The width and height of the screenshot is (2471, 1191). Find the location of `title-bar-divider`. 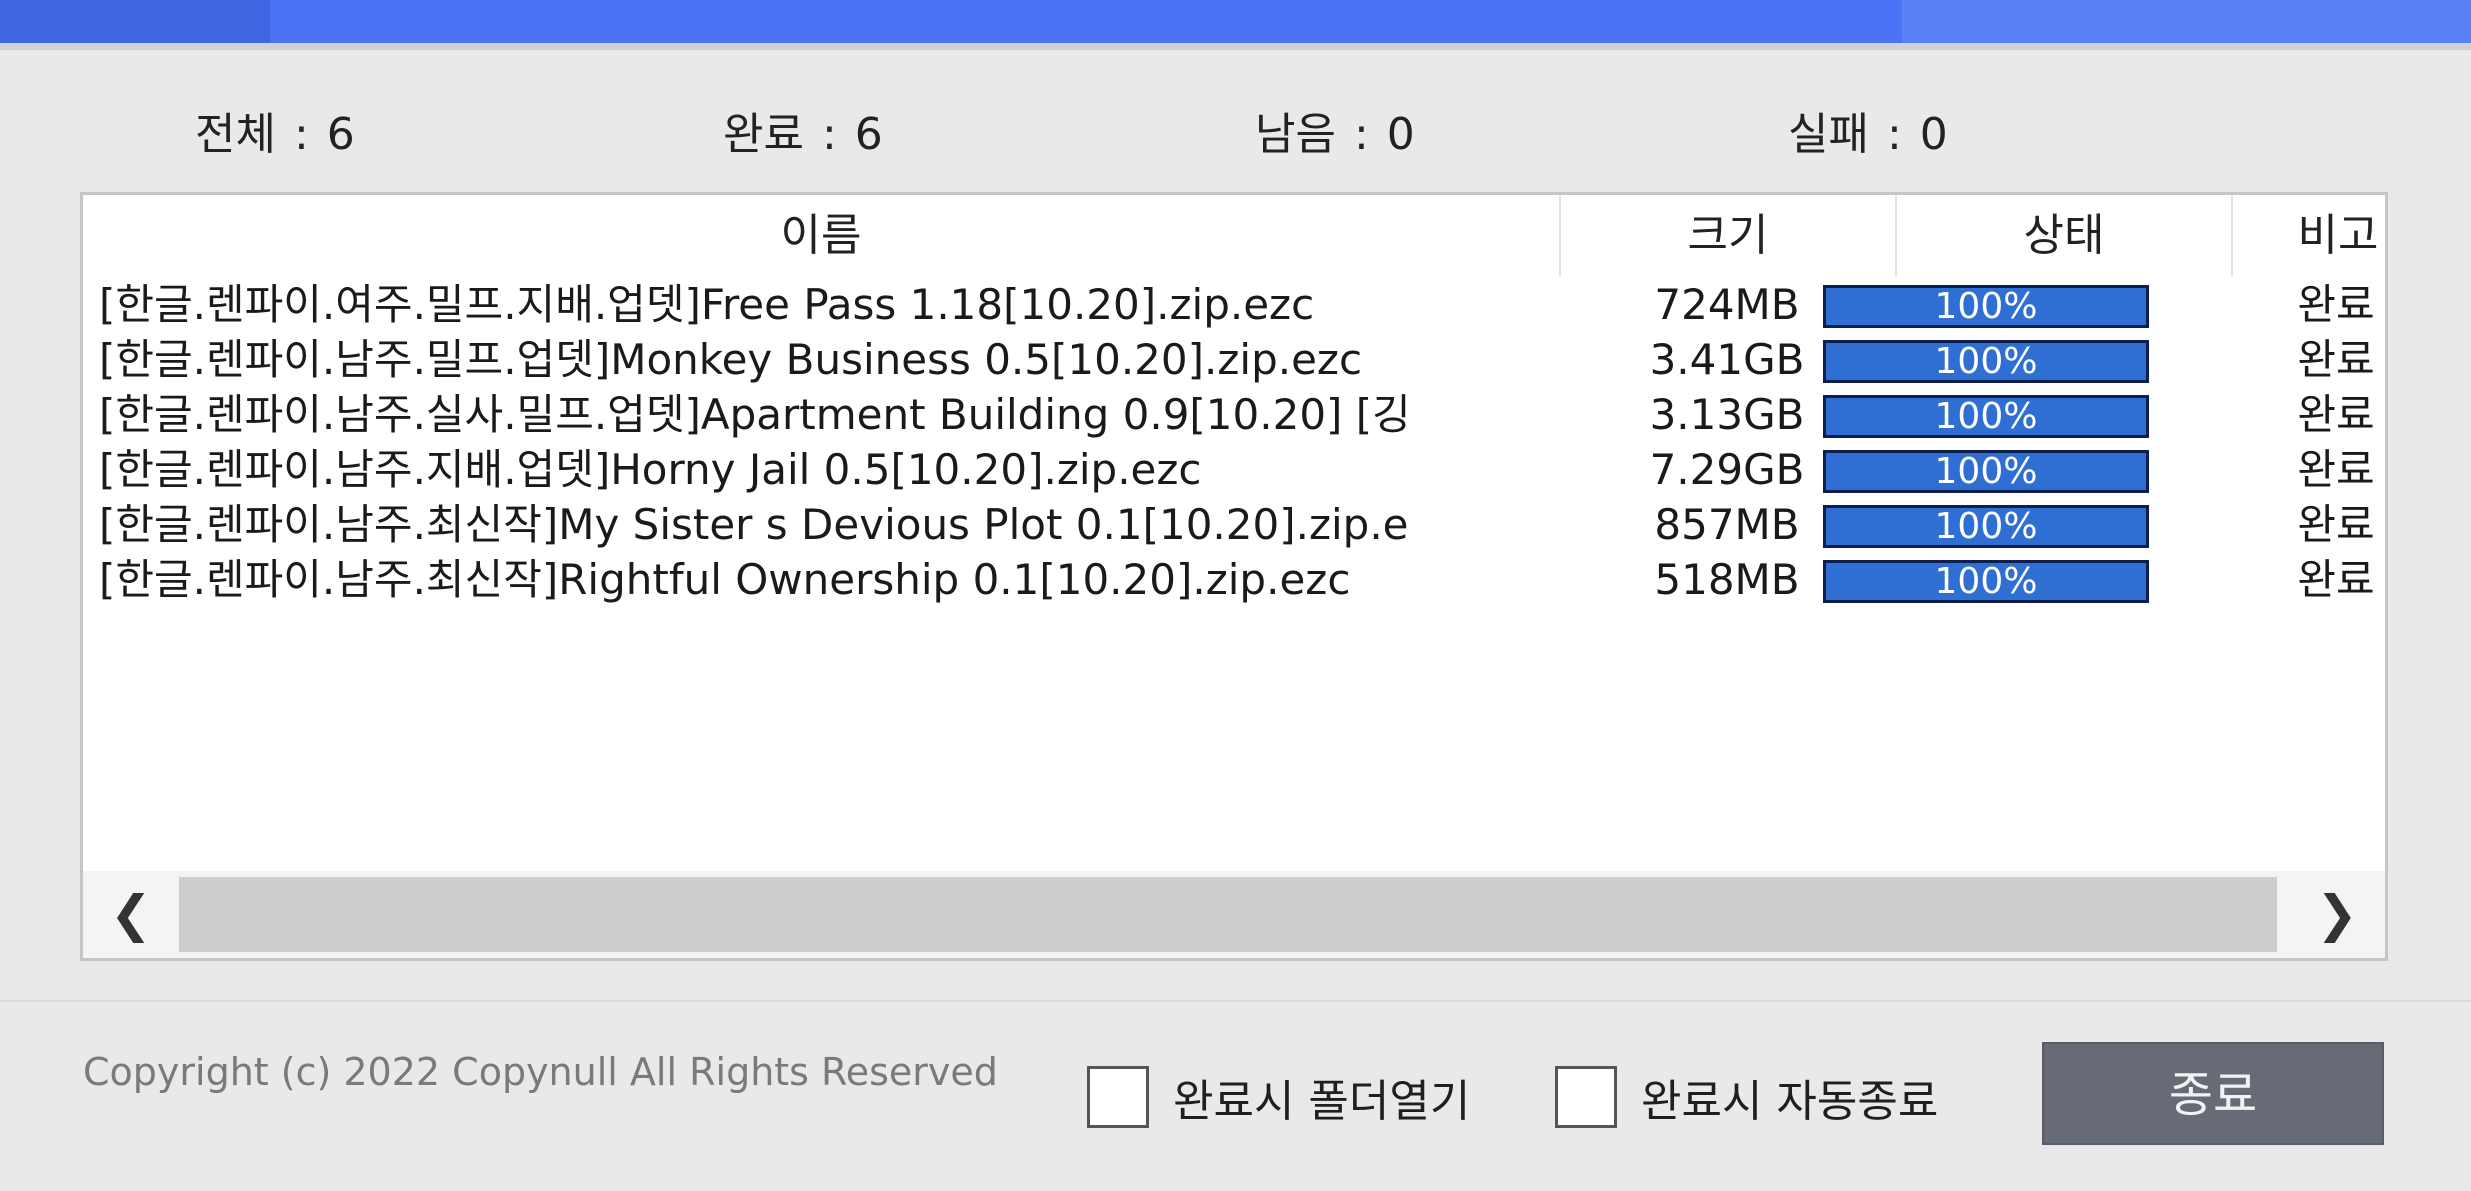

title-bar-divider is located at coordinates (1235, 46).